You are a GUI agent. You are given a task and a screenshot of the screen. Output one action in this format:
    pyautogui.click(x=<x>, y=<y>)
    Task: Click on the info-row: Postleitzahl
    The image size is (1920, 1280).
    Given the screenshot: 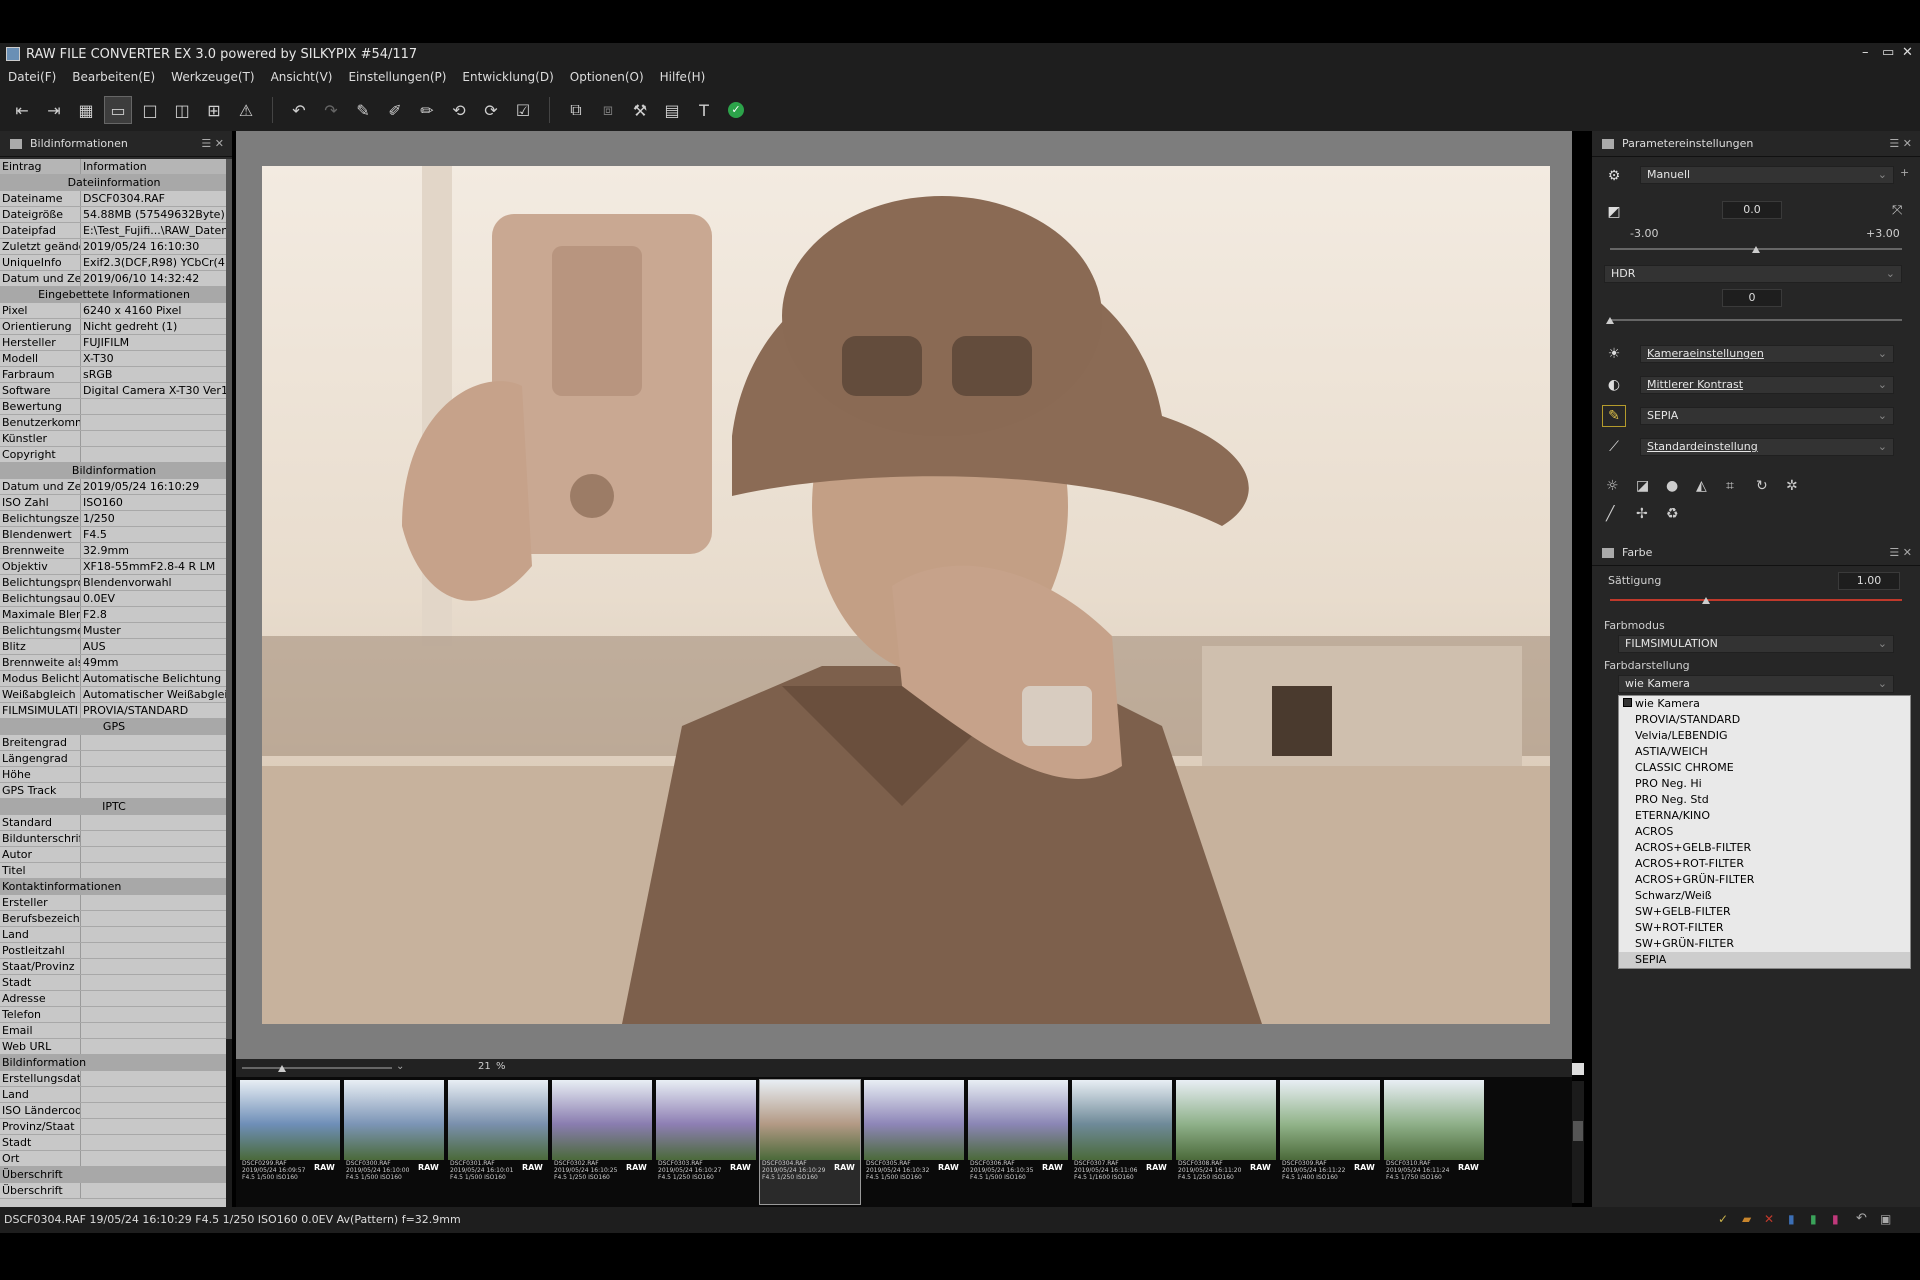 What is the action you would take?
    pyautogui.click(x=113, y=951)
    